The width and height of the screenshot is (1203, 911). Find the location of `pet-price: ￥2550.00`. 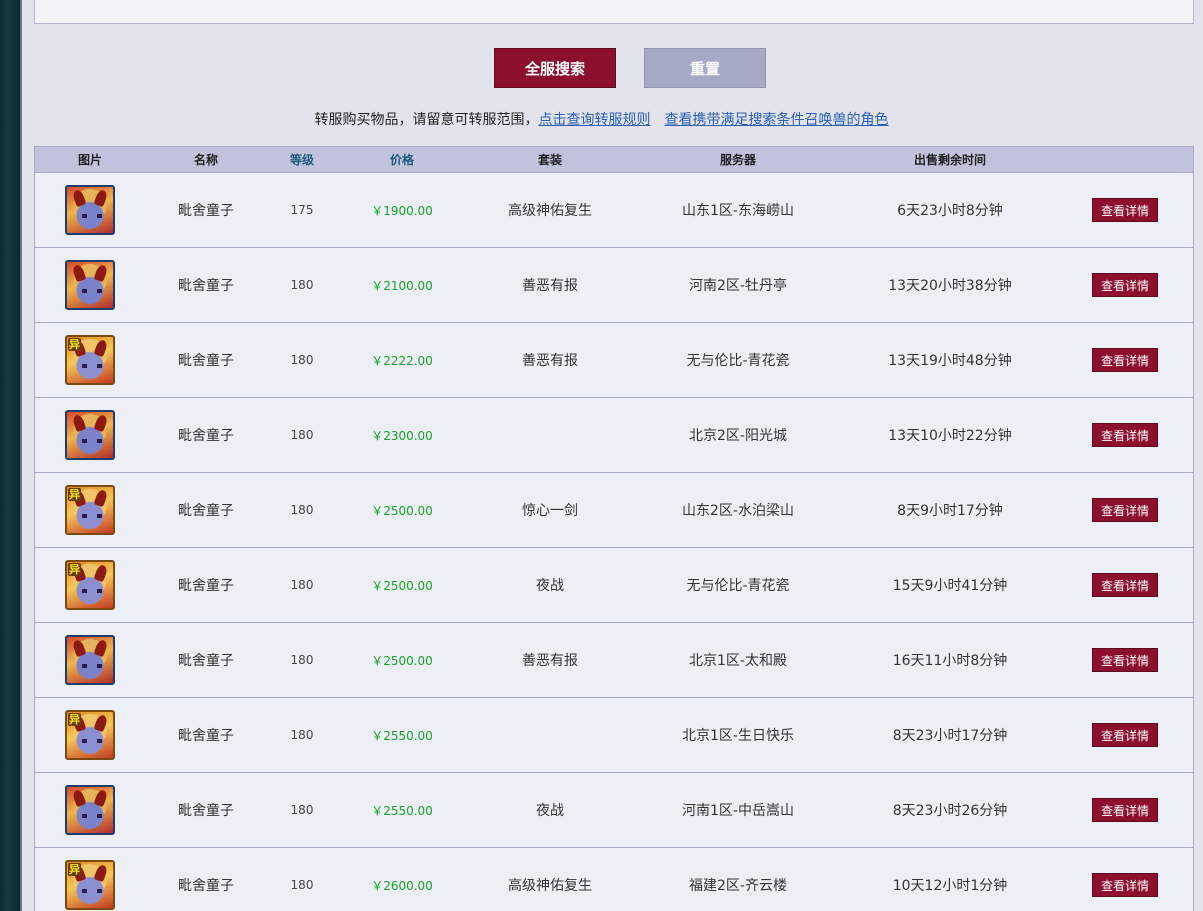

pet-price: ￥2550.00 is located at coordinates (402, 735).